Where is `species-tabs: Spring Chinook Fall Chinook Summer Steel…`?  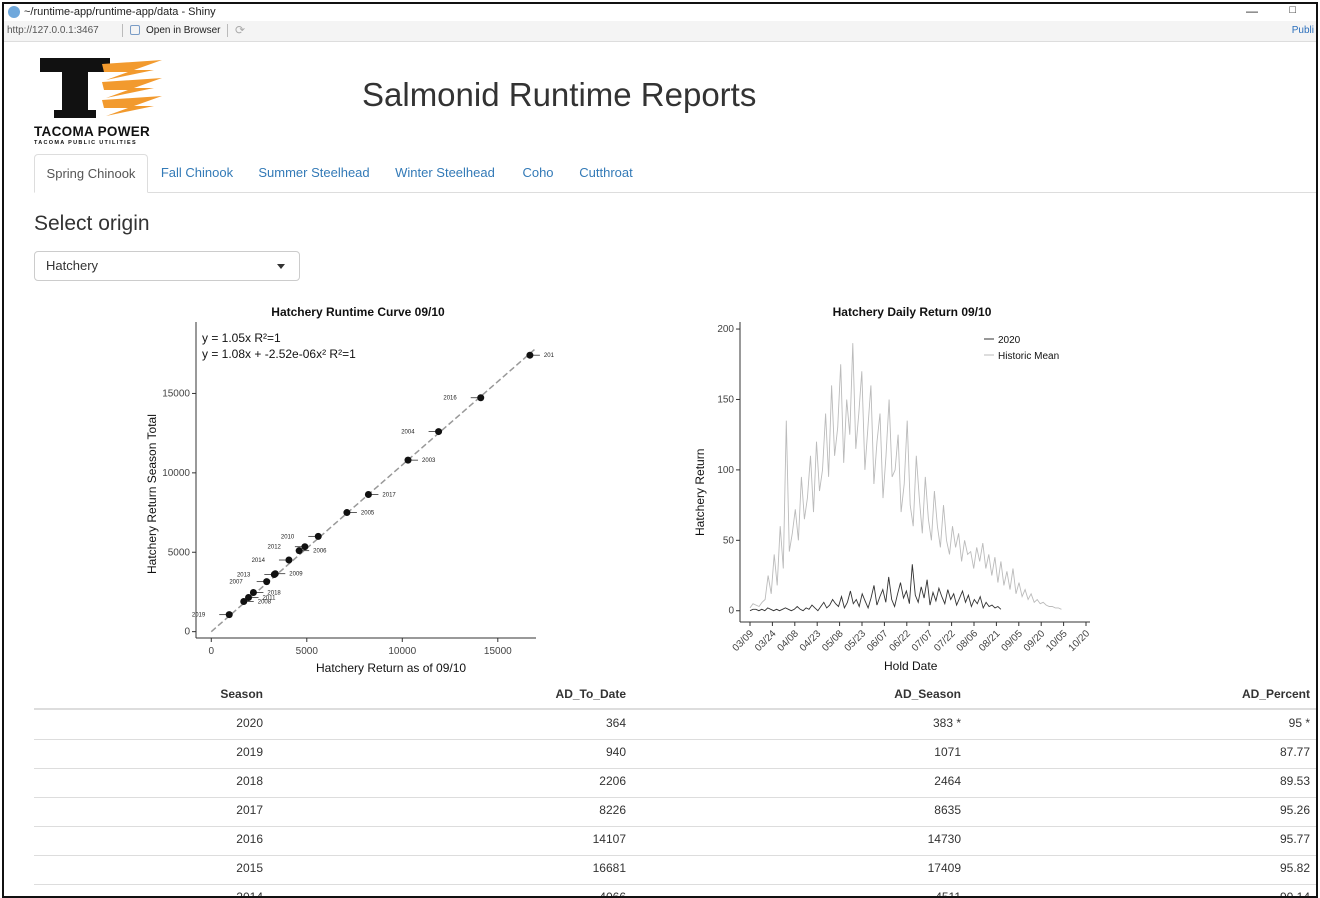 species-tabs: Spring Chinook Fall Chinook Summer Steel… is located at coordinates (675, 173).